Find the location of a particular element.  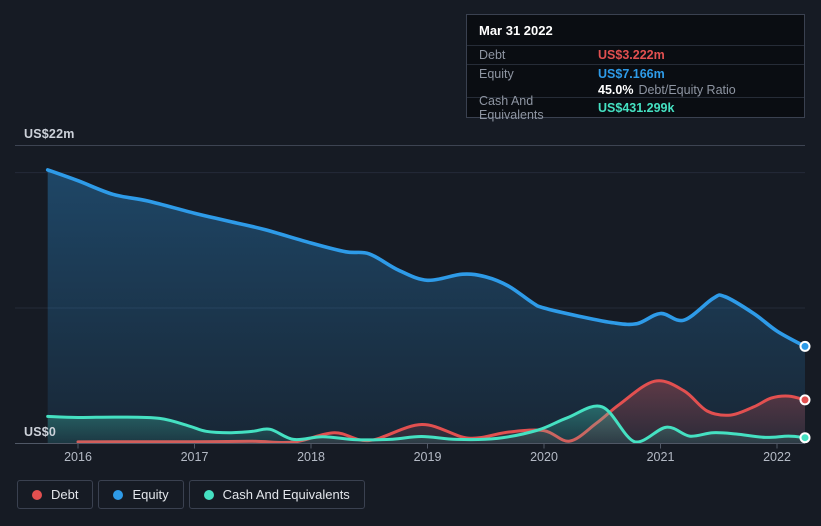

cash-series-dot-icon is located at coordinates (208, 494).